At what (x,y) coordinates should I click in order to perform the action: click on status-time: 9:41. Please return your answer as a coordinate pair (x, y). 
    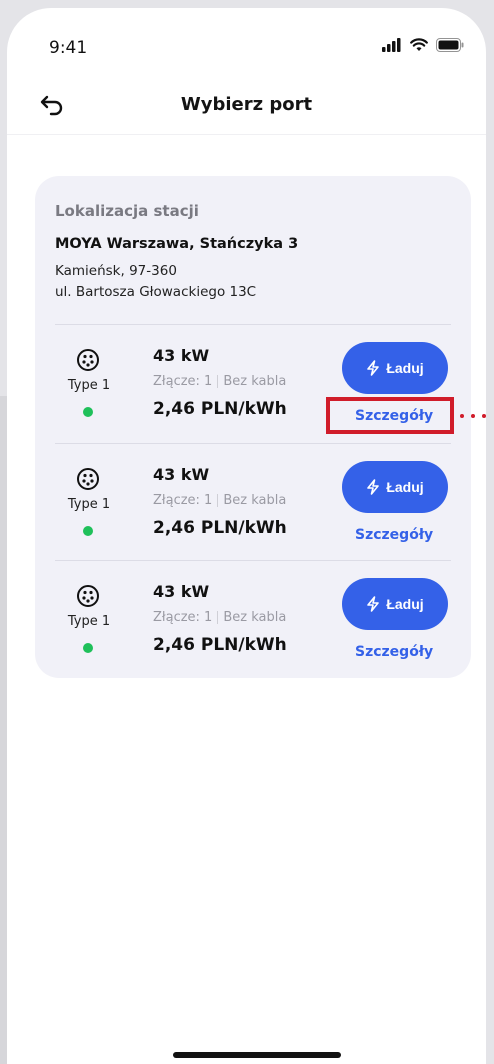
    Looking at the image, I should click on (68, 48).